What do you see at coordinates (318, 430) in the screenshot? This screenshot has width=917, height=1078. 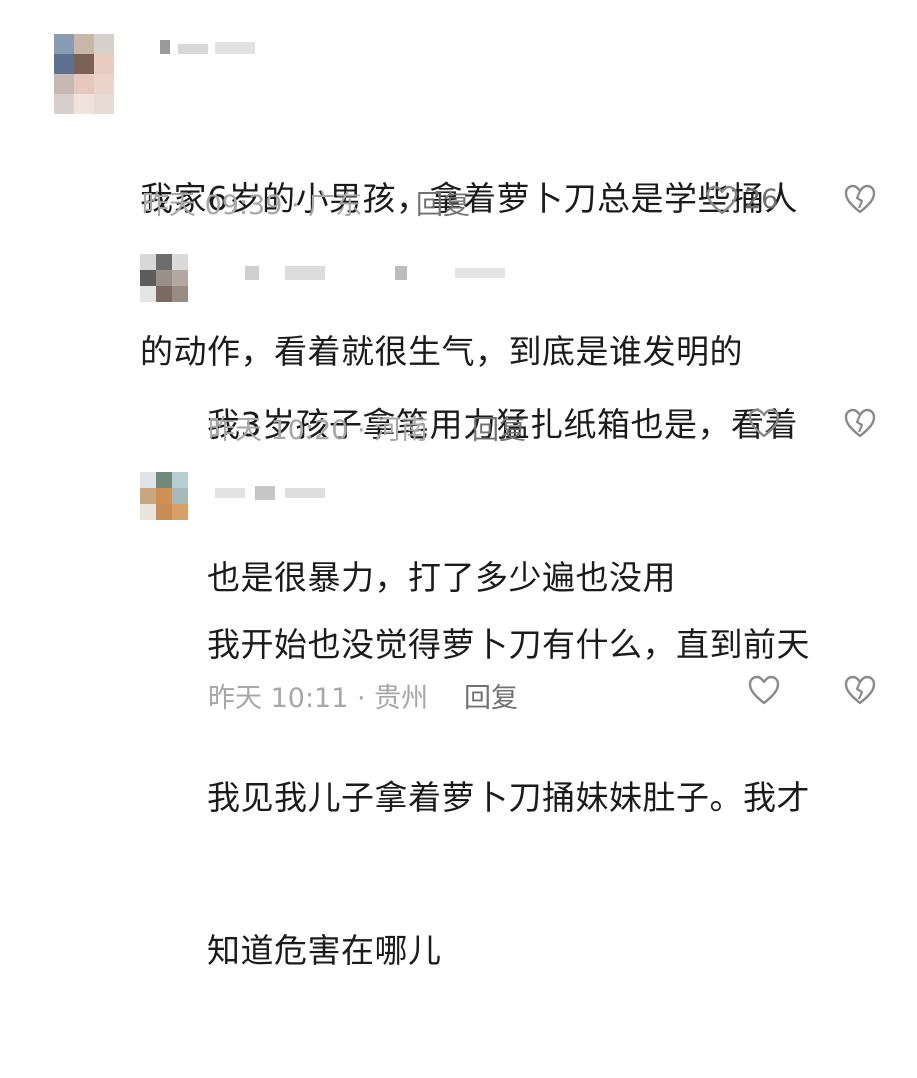 I see `comment-timestamp-location: 昨天 10:20 · 河南` at bounding box center [318, 430].